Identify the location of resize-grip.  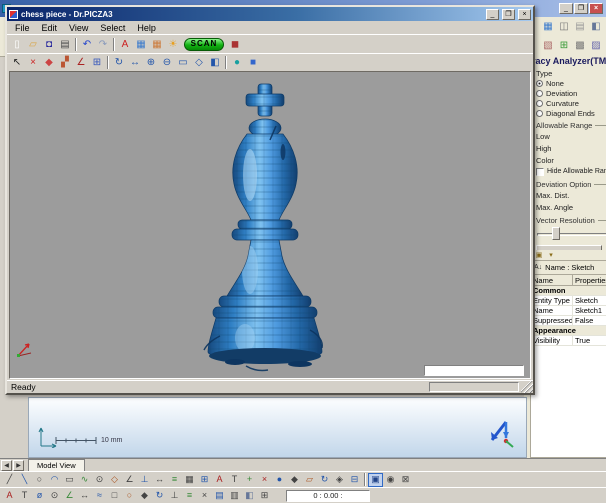
(527, 387).